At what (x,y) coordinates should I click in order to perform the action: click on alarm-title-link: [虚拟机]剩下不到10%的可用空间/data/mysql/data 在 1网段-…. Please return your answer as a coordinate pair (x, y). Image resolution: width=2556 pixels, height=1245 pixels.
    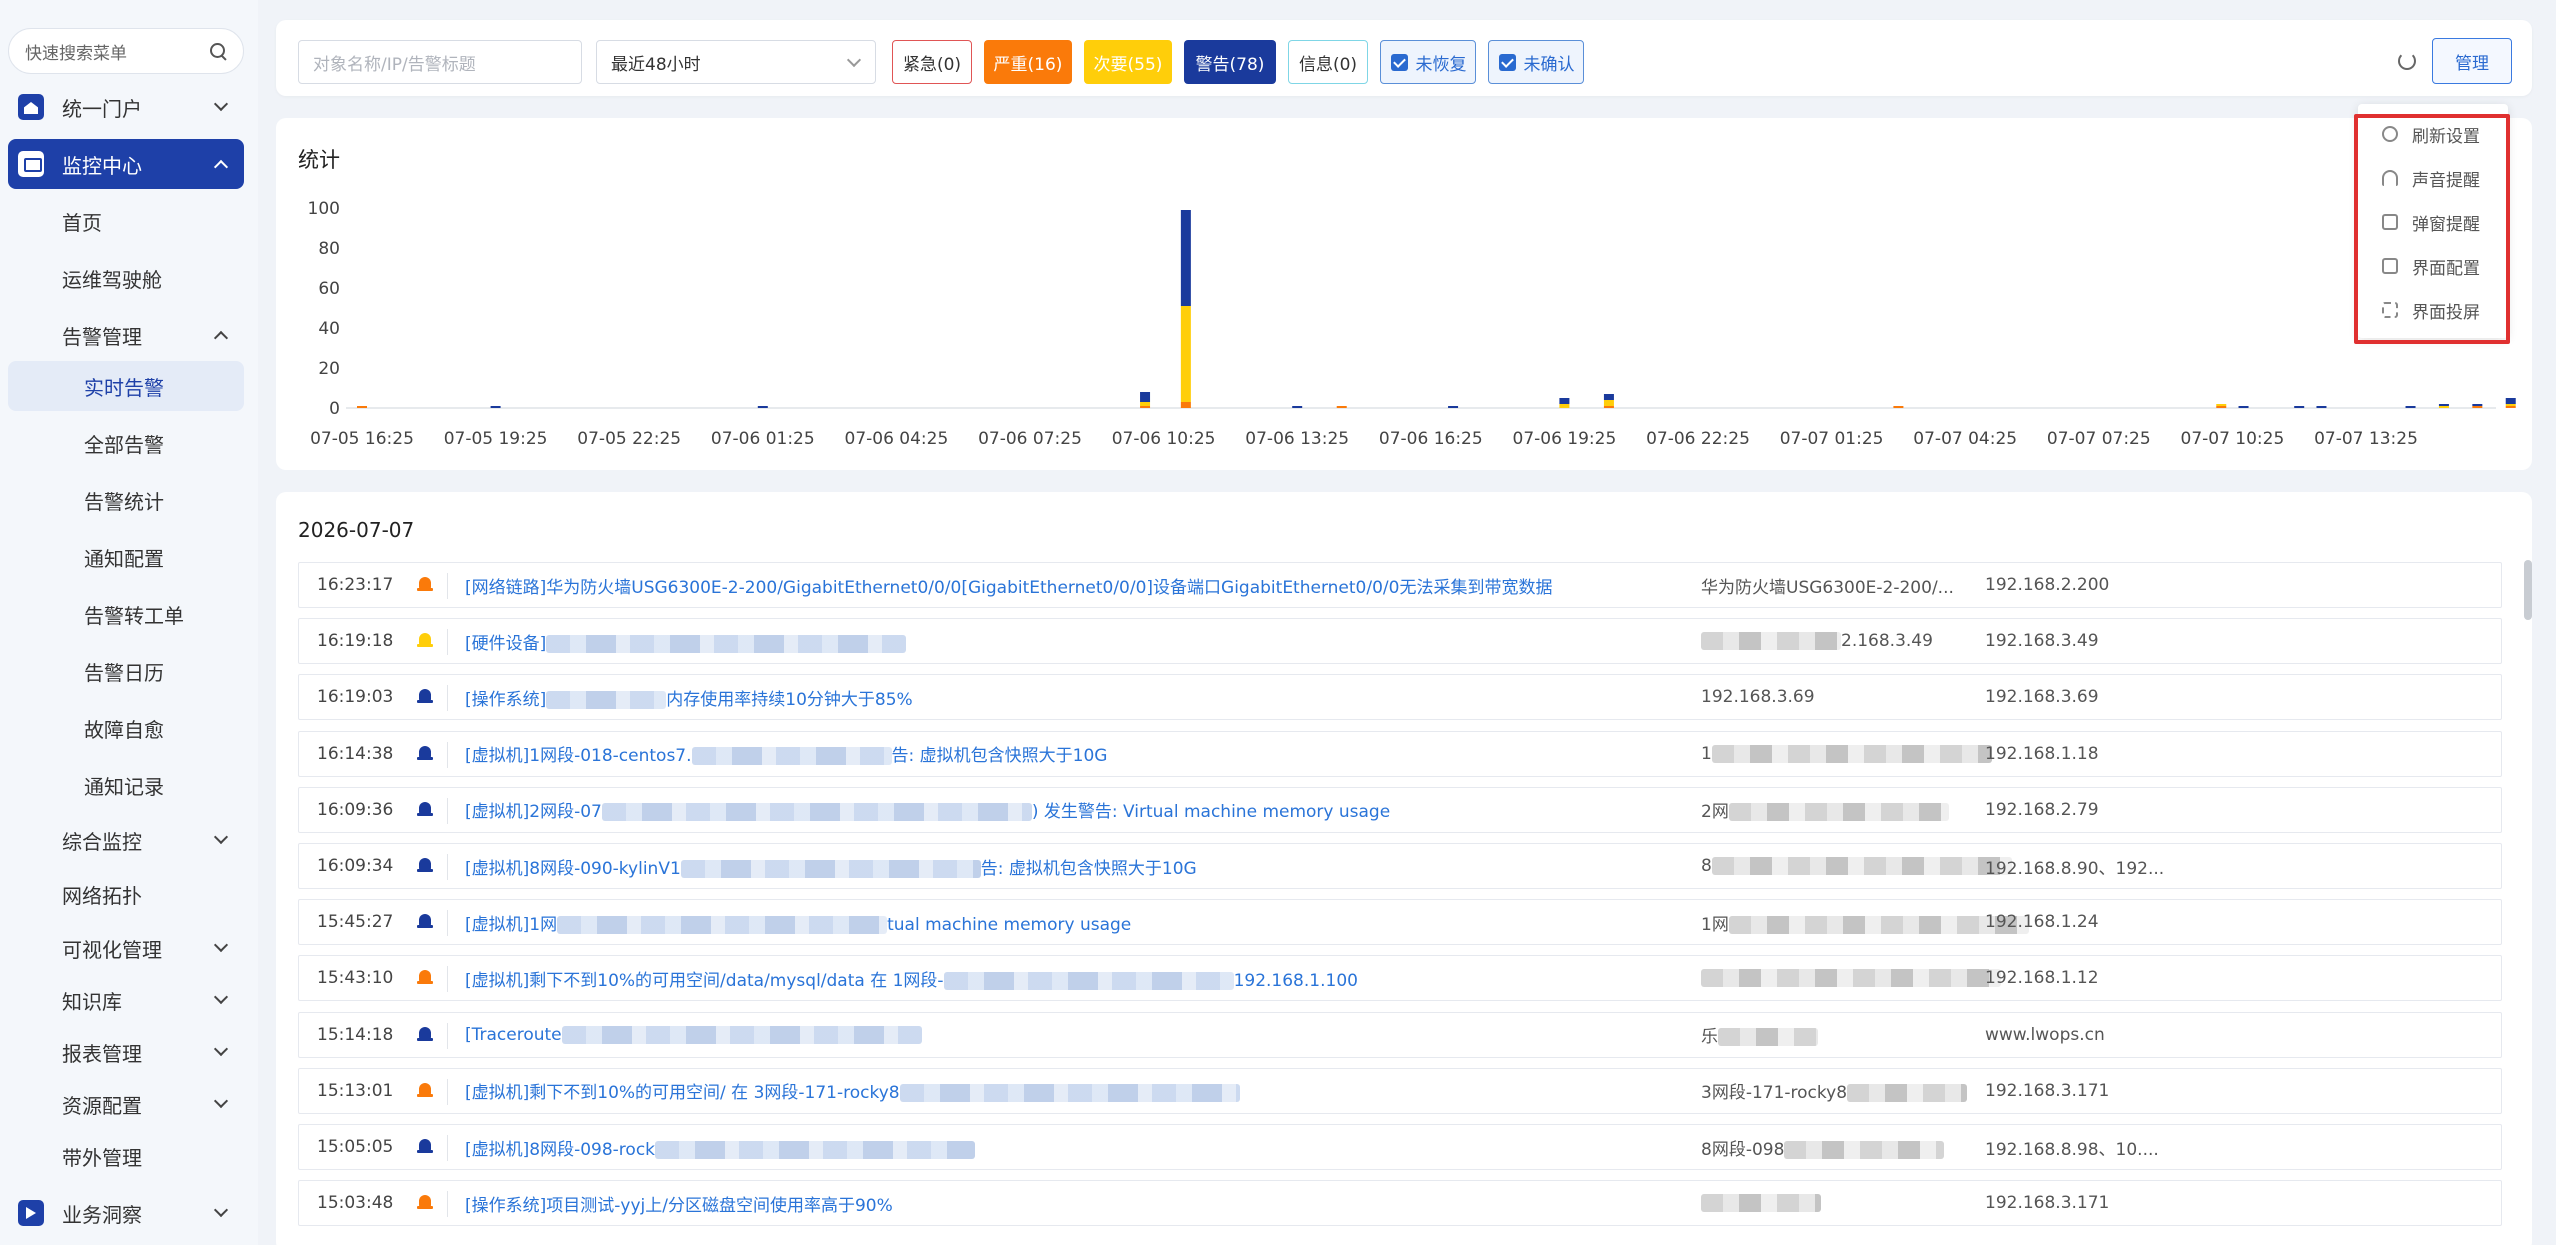
    Looking at the image, I should click on (911, 978).